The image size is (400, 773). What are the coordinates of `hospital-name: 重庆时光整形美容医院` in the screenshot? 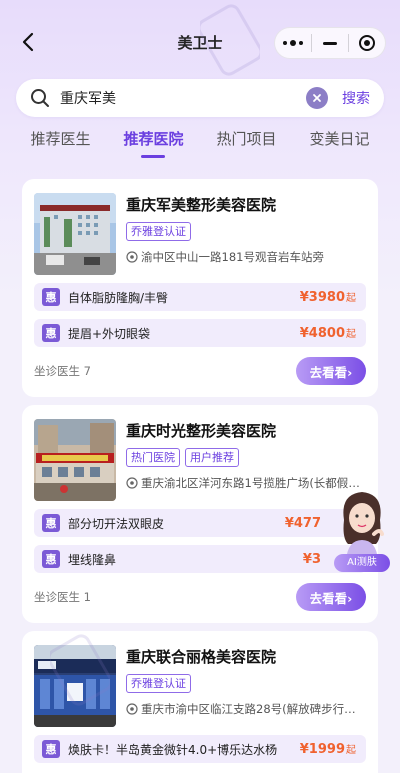 It's located at (201, 431).